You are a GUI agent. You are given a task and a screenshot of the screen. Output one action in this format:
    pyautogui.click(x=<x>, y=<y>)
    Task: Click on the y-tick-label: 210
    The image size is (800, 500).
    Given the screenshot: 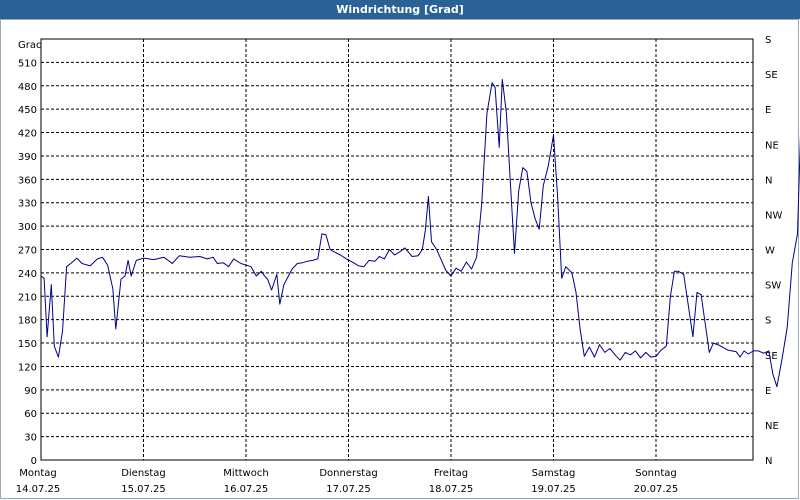 What is the action you would take?
    pyautogui.click(x=27, y=297)
    